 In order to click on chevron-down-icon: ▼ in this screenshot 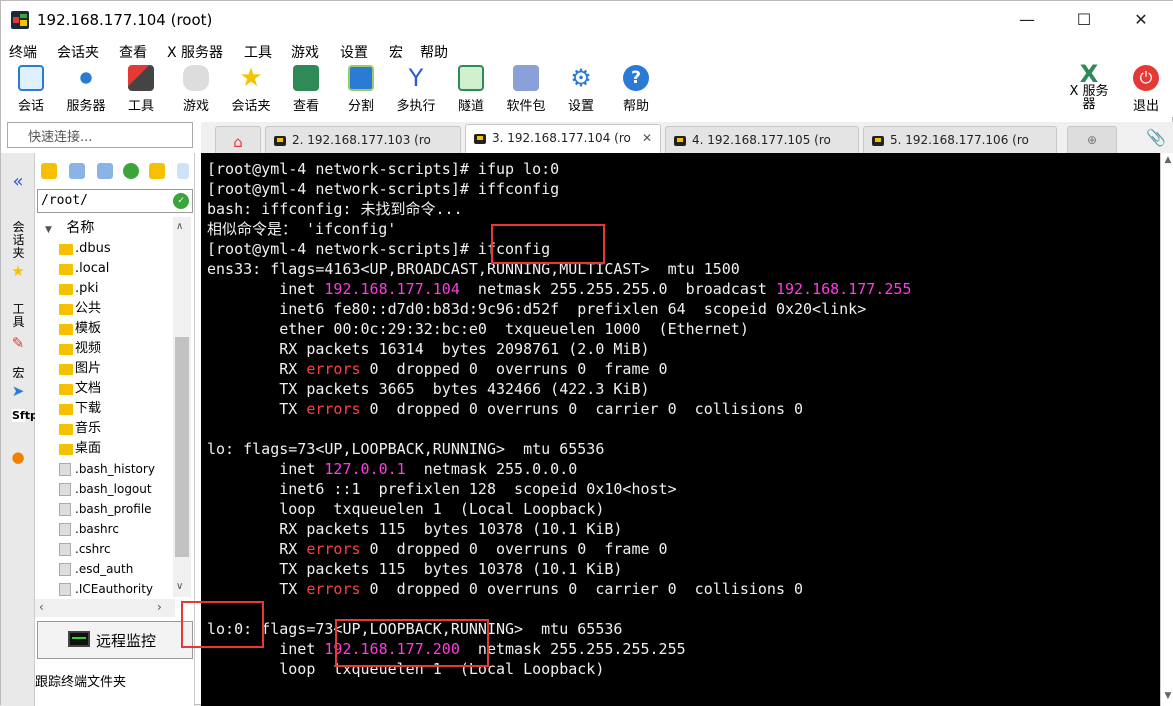, I will do `click(1168, 696)`.